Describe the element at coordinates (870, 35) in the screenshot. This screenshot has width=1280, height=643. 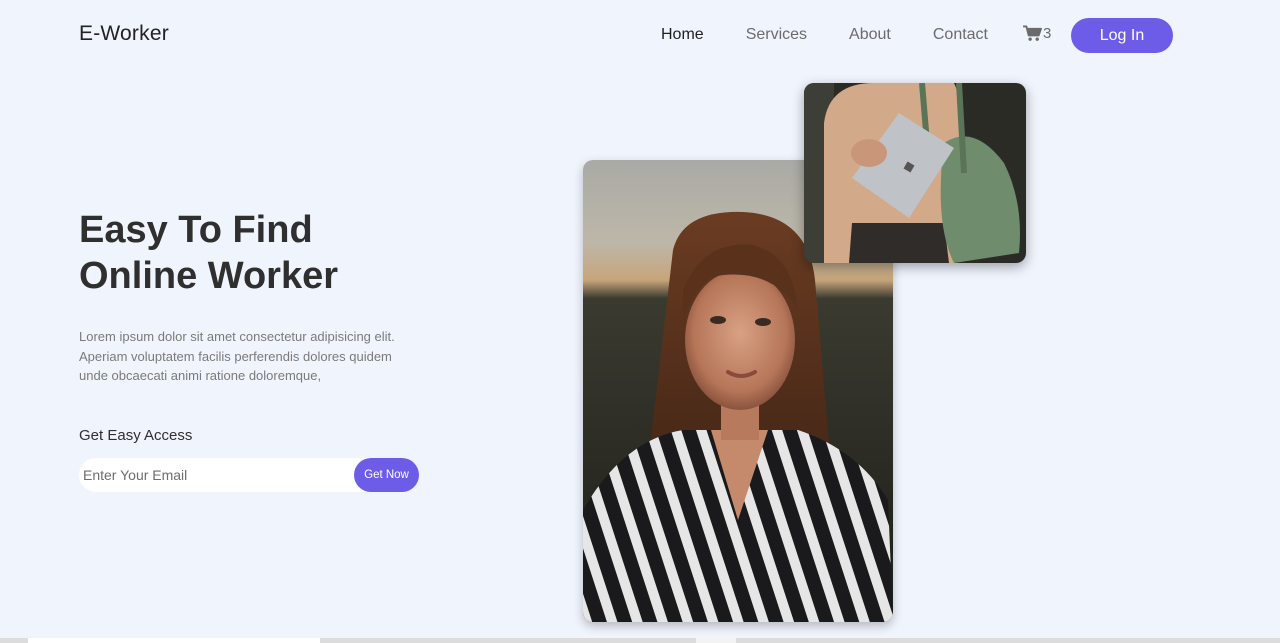
I see `nav-link-about: About` at that location.